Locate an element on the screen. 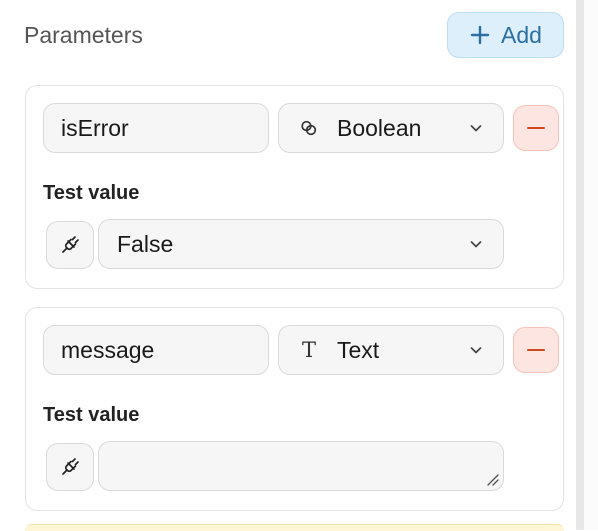 The height and width of the screenshot is (531, 598). panel-gutter is located at coordinates (591, 265).